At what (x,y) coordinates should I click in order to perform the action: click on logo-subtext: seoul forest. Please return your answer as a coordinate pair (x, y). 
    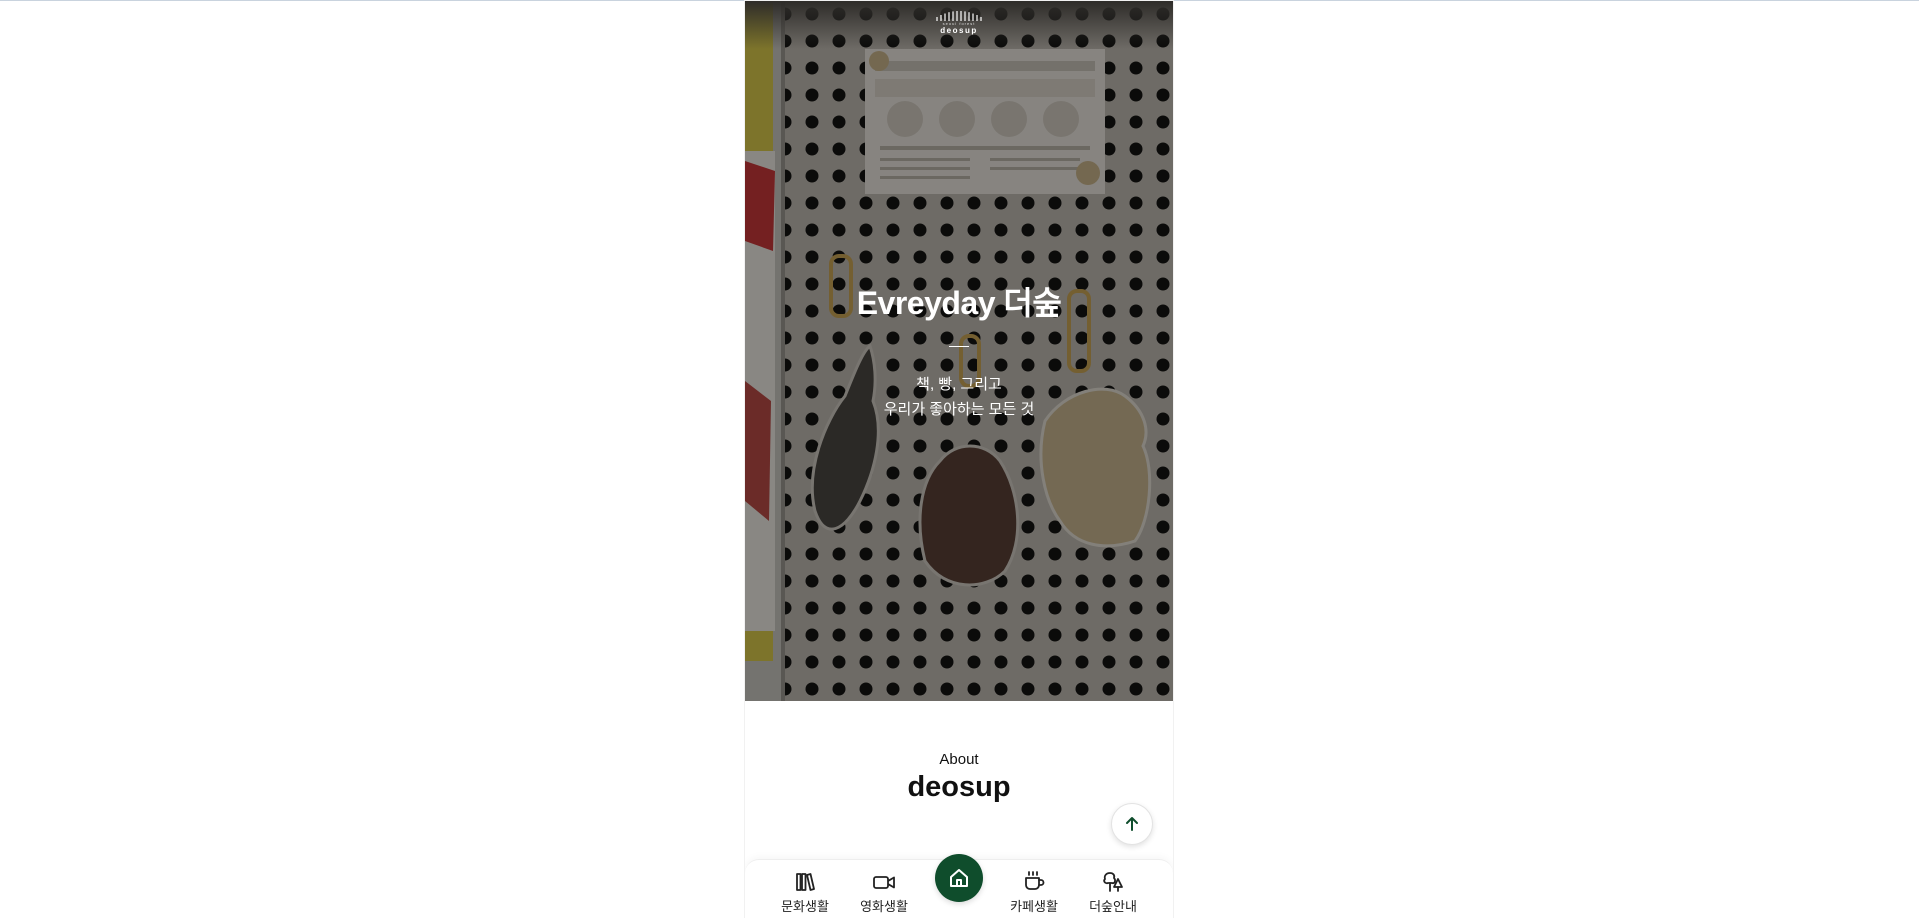
    Looking at the image, I should click on (959, 23).